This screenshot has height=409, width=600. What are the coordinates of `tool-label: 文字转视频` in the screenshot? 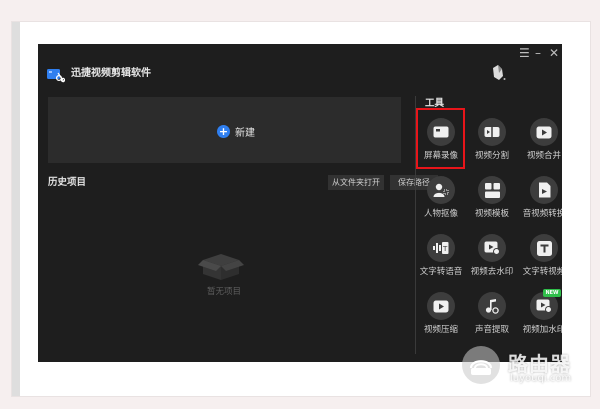 It's located at (542, 272).